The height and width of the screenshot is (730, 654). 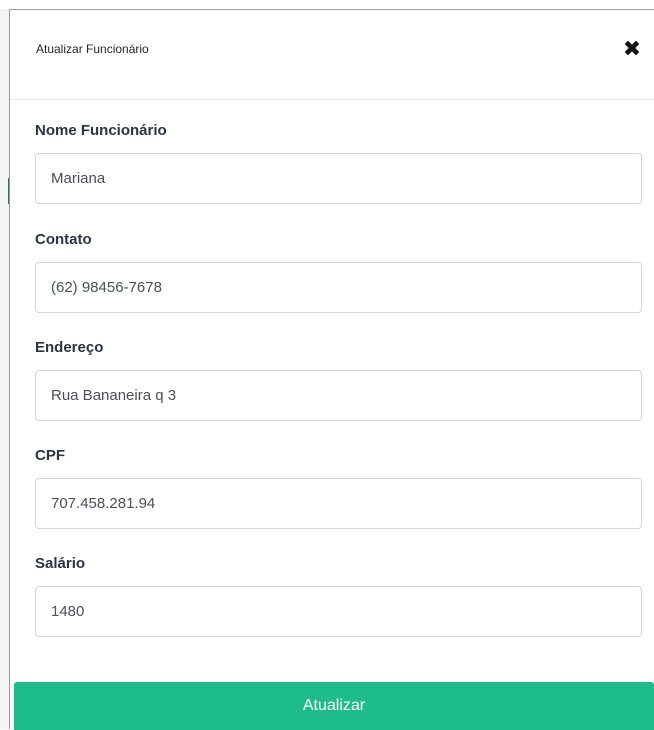 I want to click on salary-input, so click(x=338, y=611).